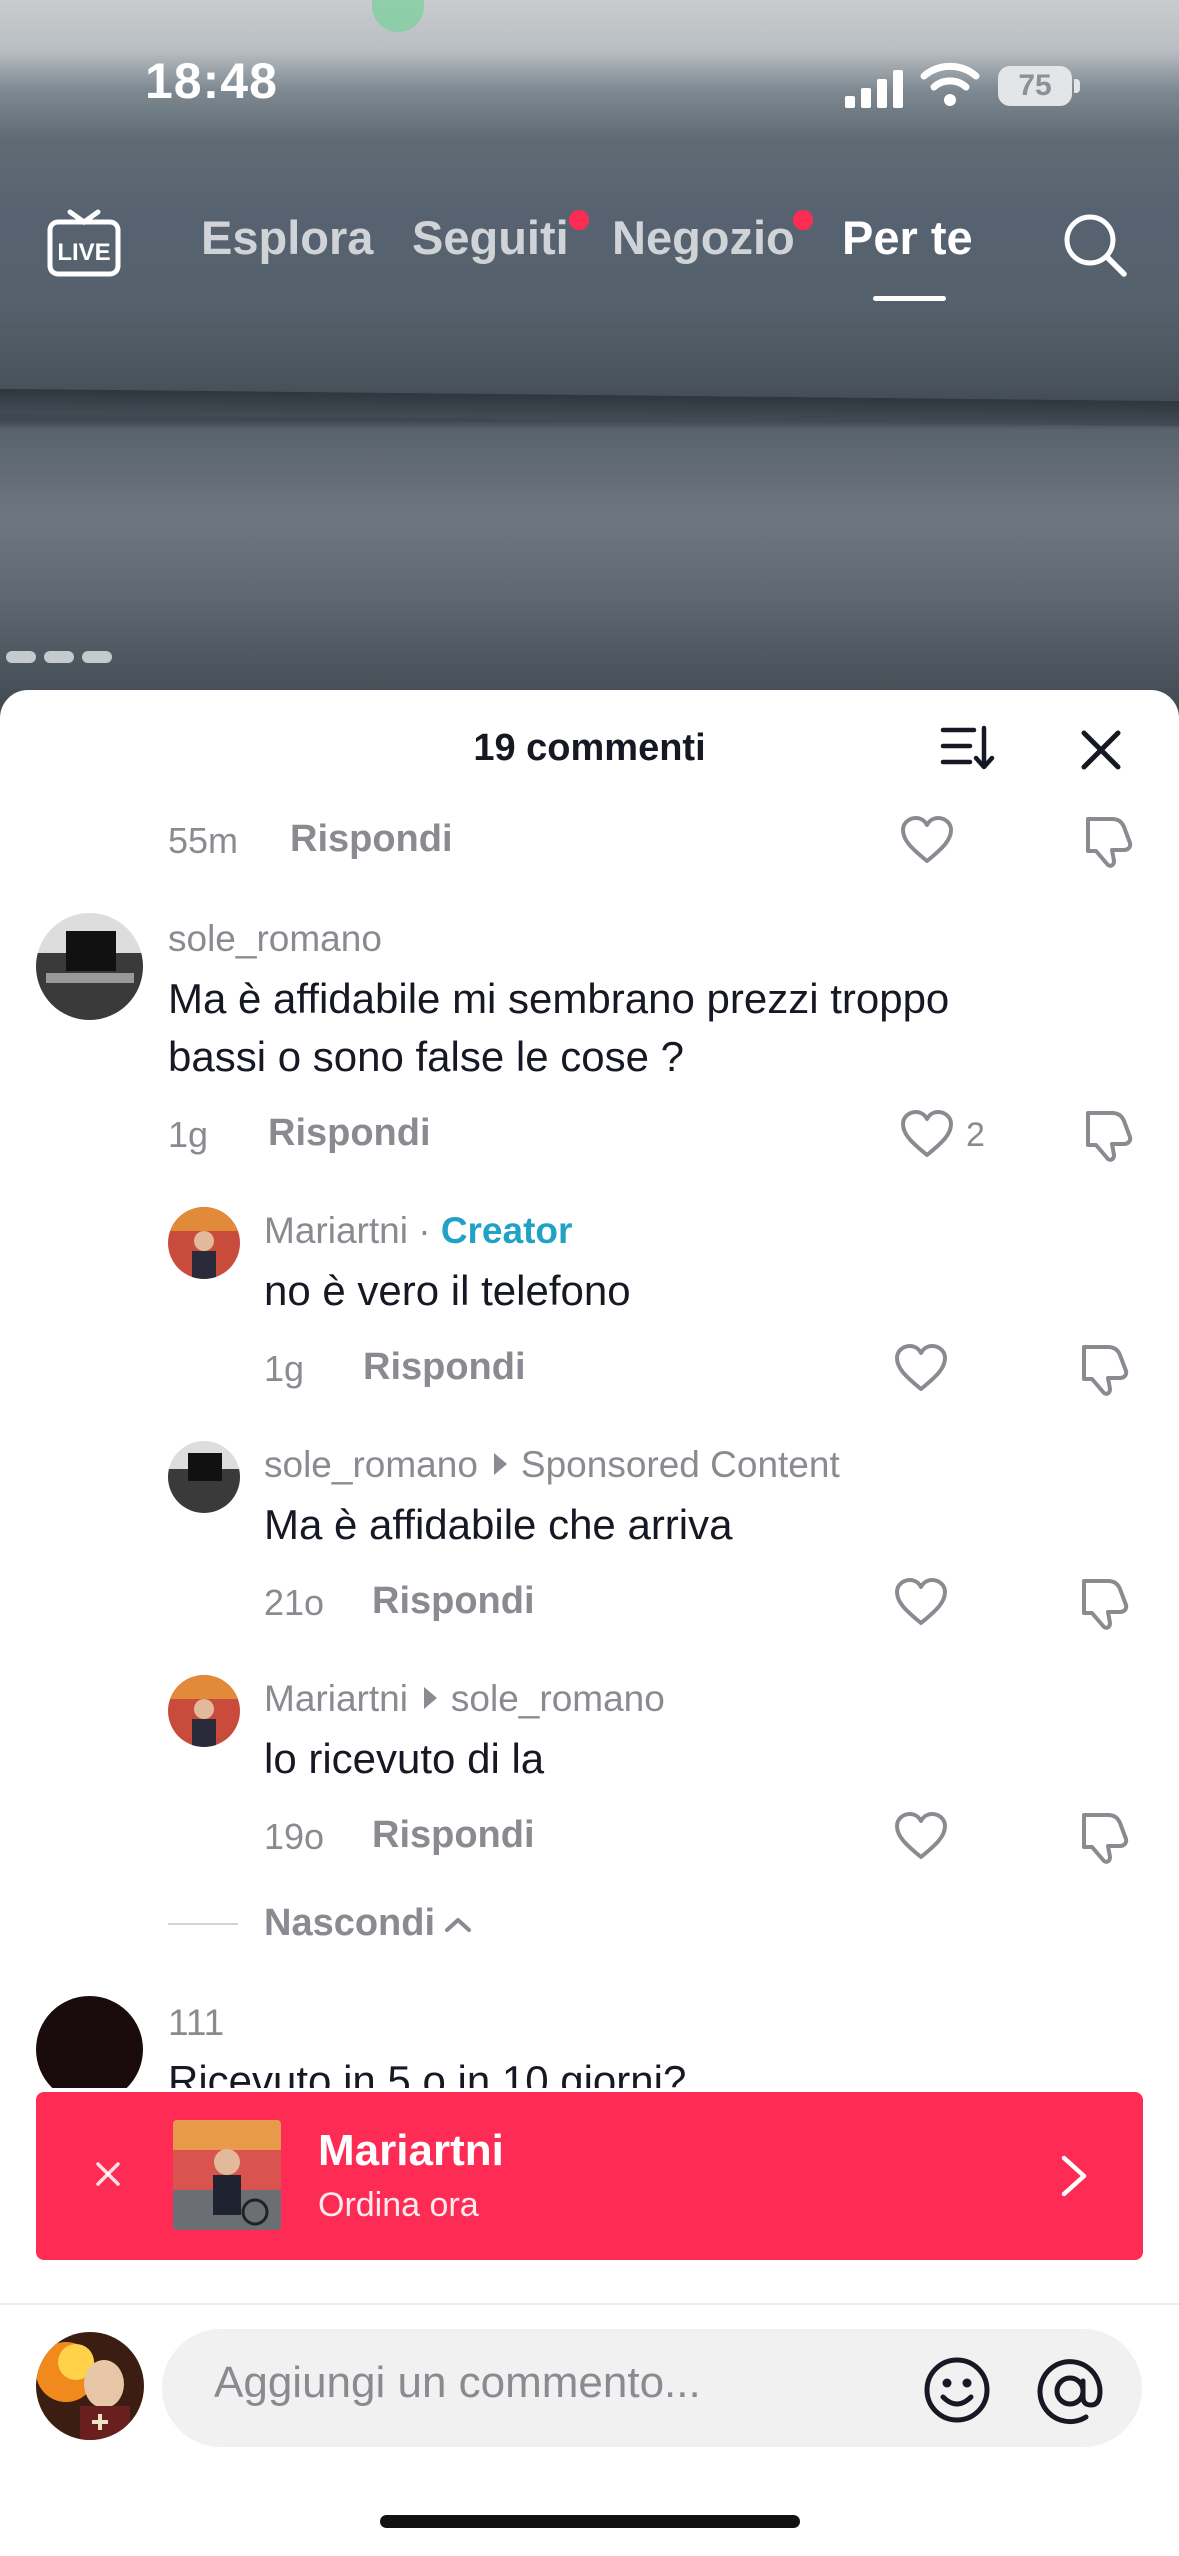  I want to click on svg-text: LIVE, so click(83, 252).